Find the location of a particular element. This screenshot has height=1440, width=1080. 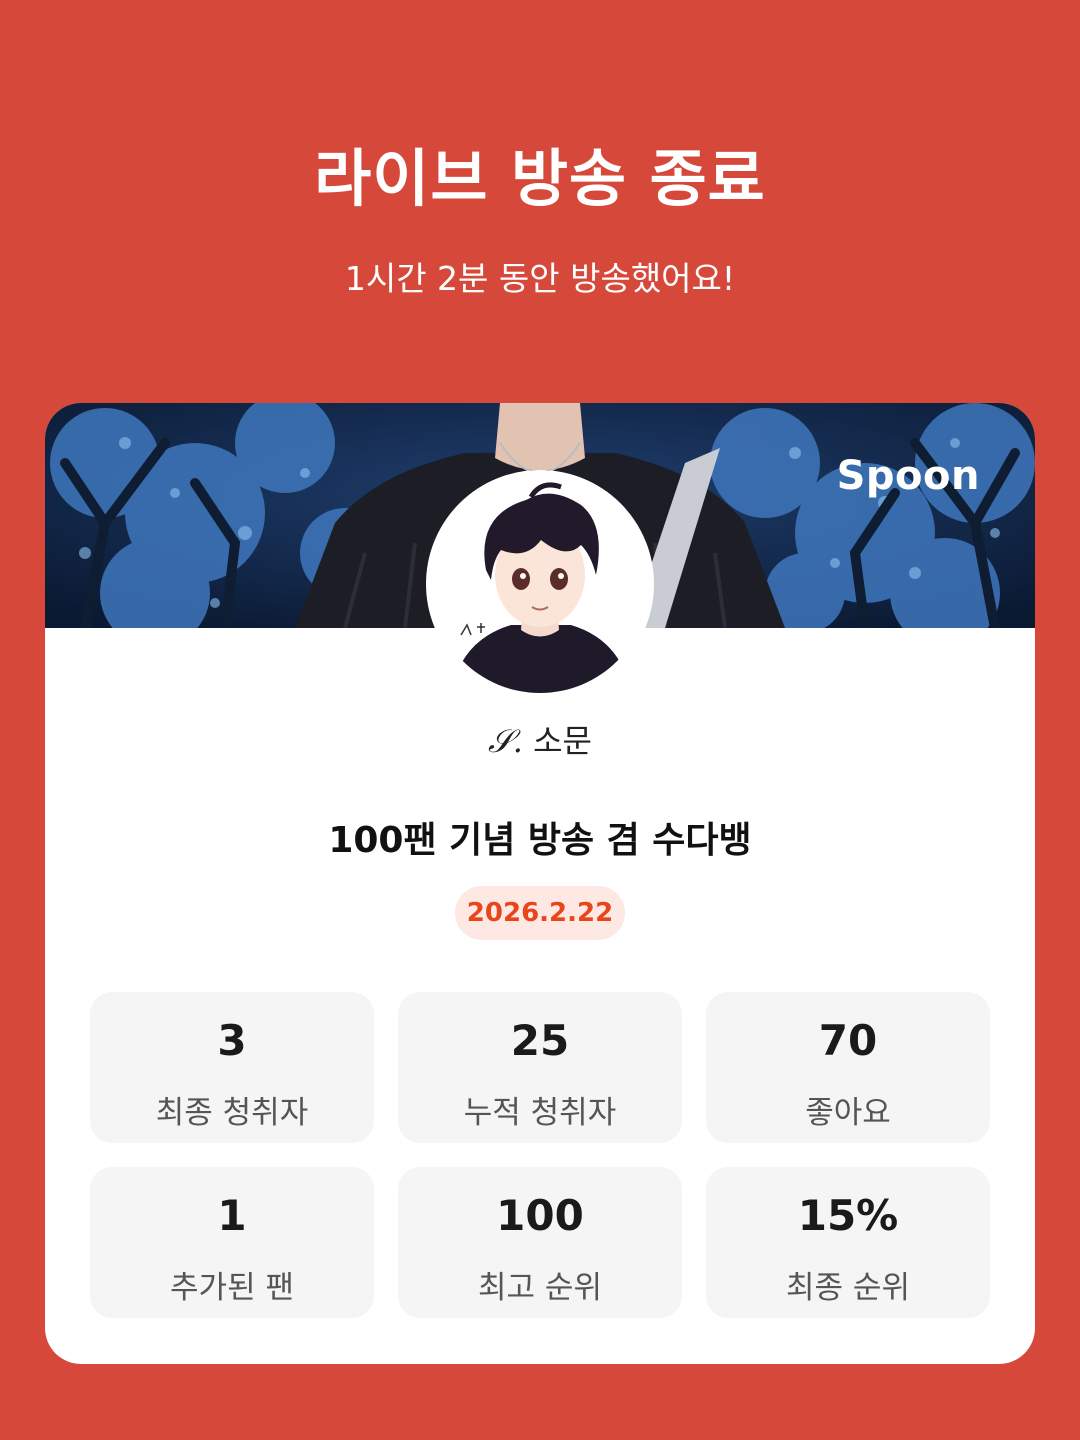

avatar-image is located at coordinates (540, 584).